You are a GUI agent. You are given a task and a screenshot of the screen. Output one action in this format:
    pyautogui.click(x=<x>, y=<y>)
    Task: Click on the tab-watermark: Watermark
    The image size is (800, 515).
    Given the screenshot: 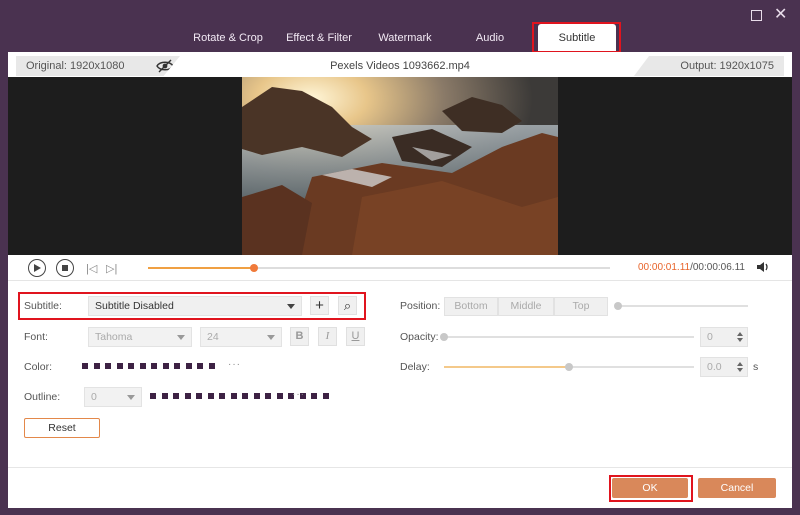 What is the action you would take?
    pyautogui.click(x=405, y=38)
    